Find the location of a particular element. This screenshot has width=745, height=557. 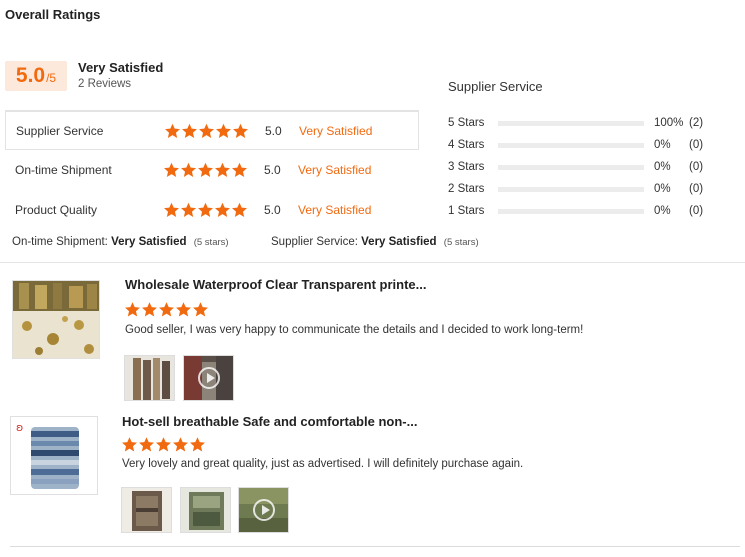

distribution-title: Supplier Service is located at coordinates (495, 86).